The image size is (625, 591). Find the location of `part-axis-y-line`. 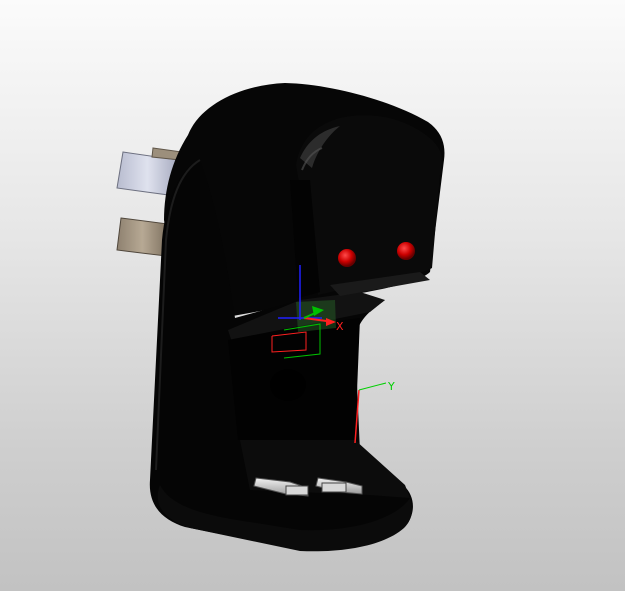

part-axis-y-line is located at coordinates (372, 386).